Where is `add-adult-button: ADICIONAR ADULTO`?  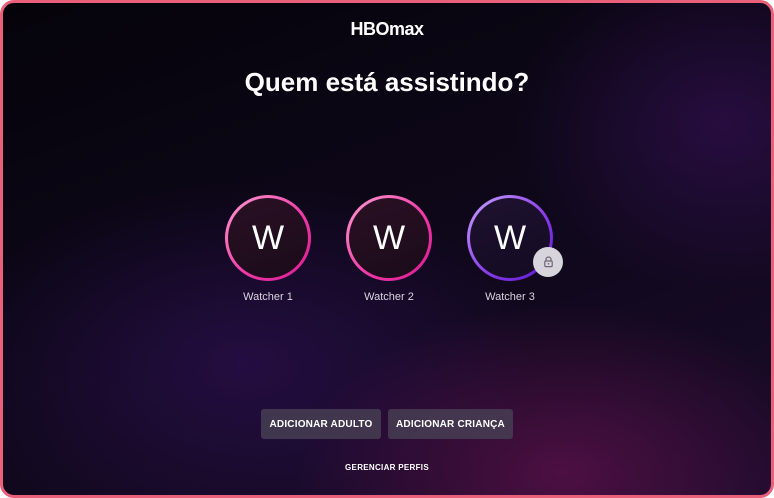
add-adult-button: ADICIONAR ADULTO is located at coordinates (321, 424).